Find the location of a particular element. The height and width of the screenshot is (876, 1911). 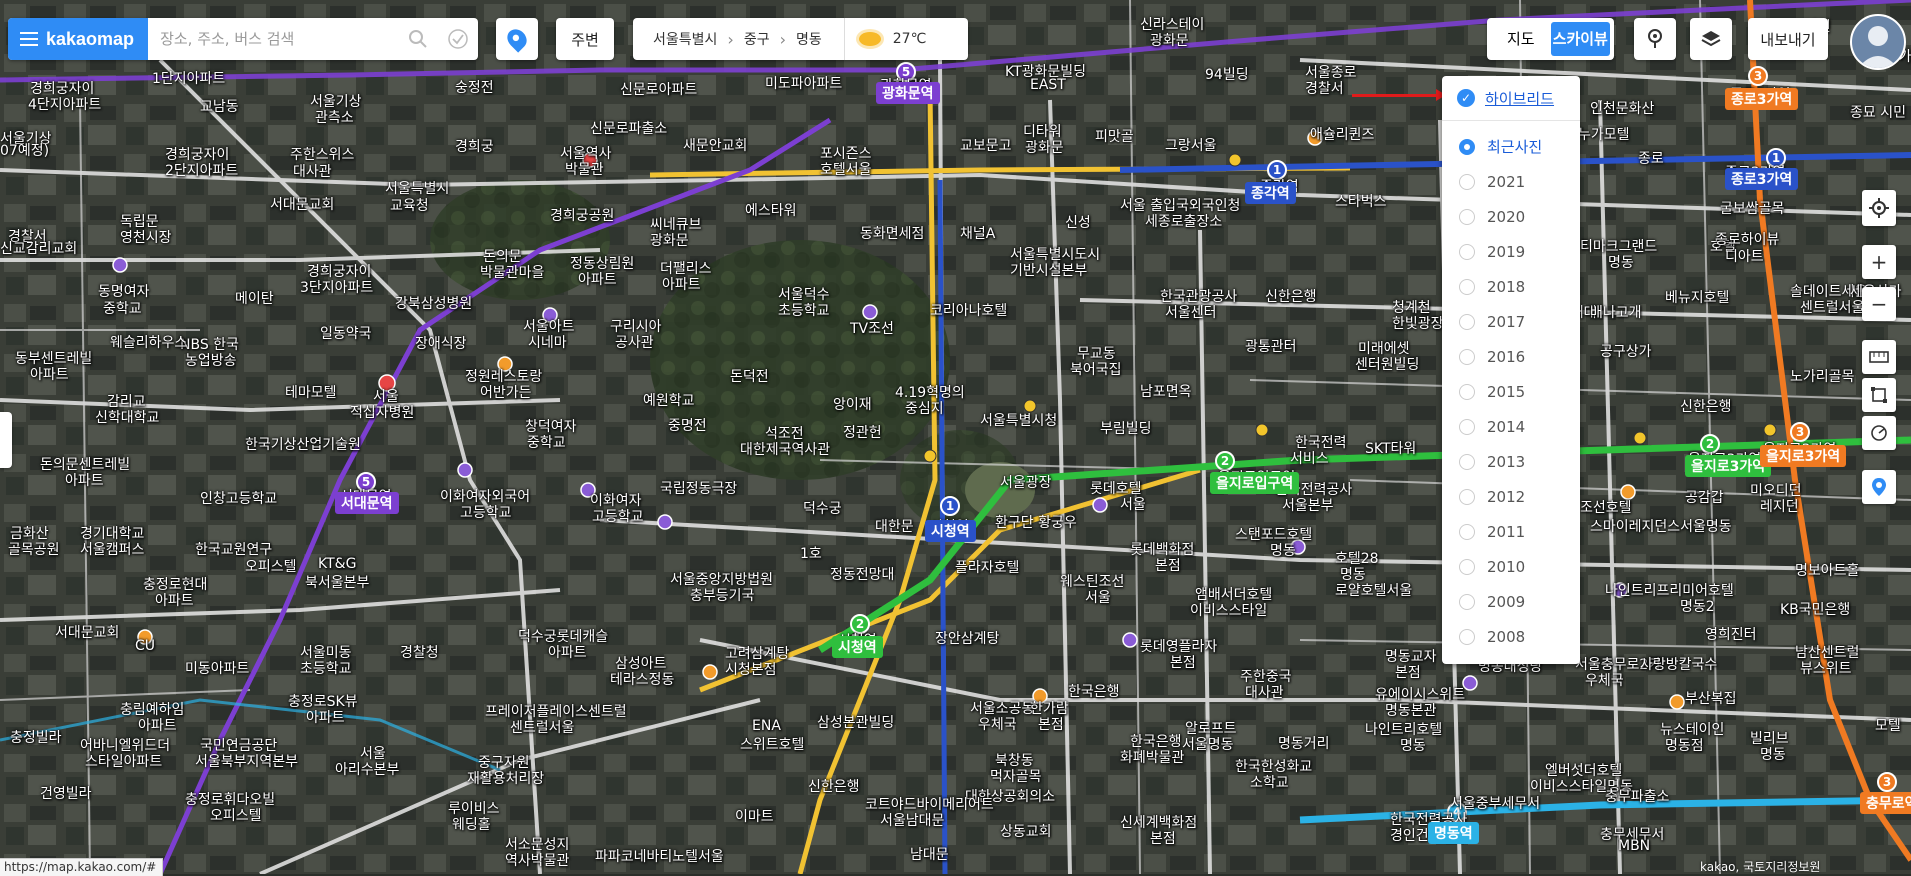

weather-widget: 27℃ is located at coordinates (887, 39).